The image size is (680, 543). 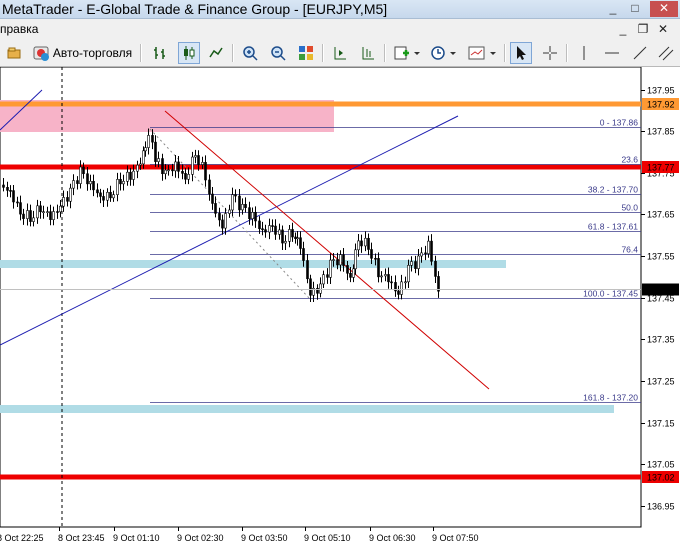 What do you see at coordinates (407, 53) in the screenshot?
I see `indicators-icon` at bounding box center [407, 53].